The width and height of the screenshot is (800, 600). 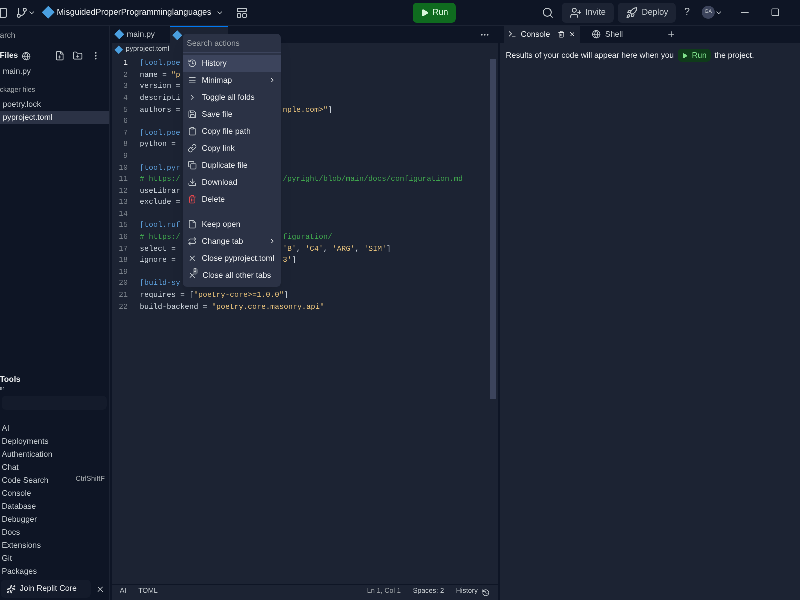 I want to click on console-message: the project., so click(x=734, y=56).